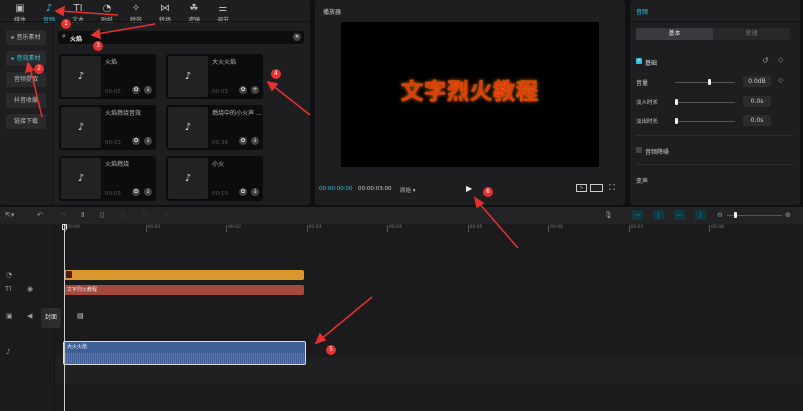 Image resolution: width=803 pixels, height=411 pixels. Describe the element at coordinates (488, 192) in the screenshot. I see `annotation-badge-6: 6` at that location.